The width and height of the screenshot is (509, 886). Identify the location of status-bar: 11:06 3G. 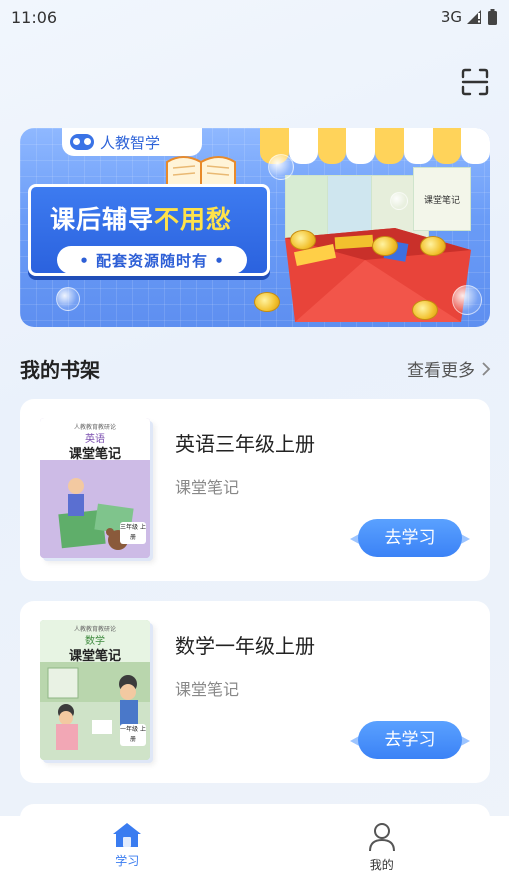
(254, 17).